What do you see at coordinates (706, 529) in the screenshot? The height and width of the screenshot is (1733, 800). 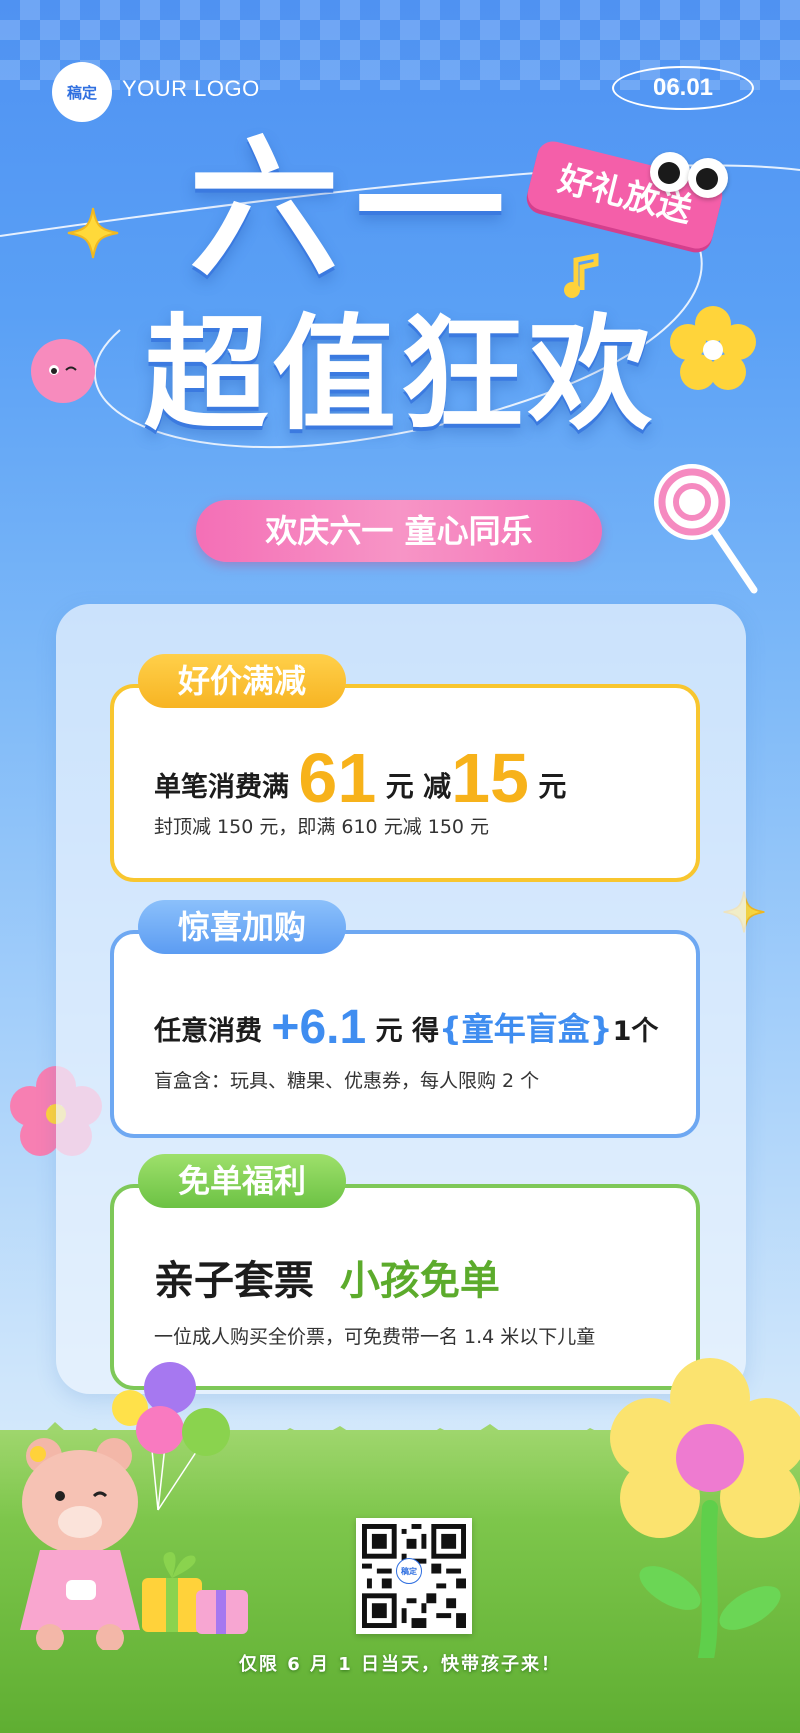 I see `lollipop-icon` at bounding box center [706, 529].